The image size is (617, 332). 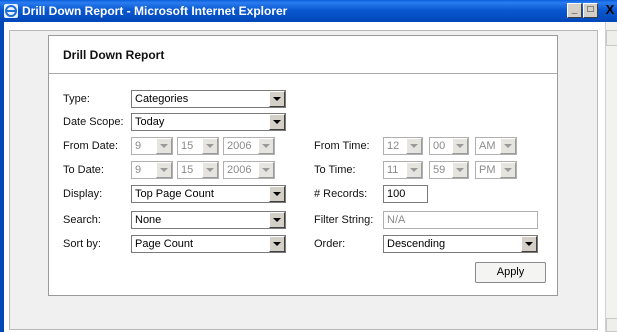 I want to click on type-label: Type:, so click(x=76, y=99).